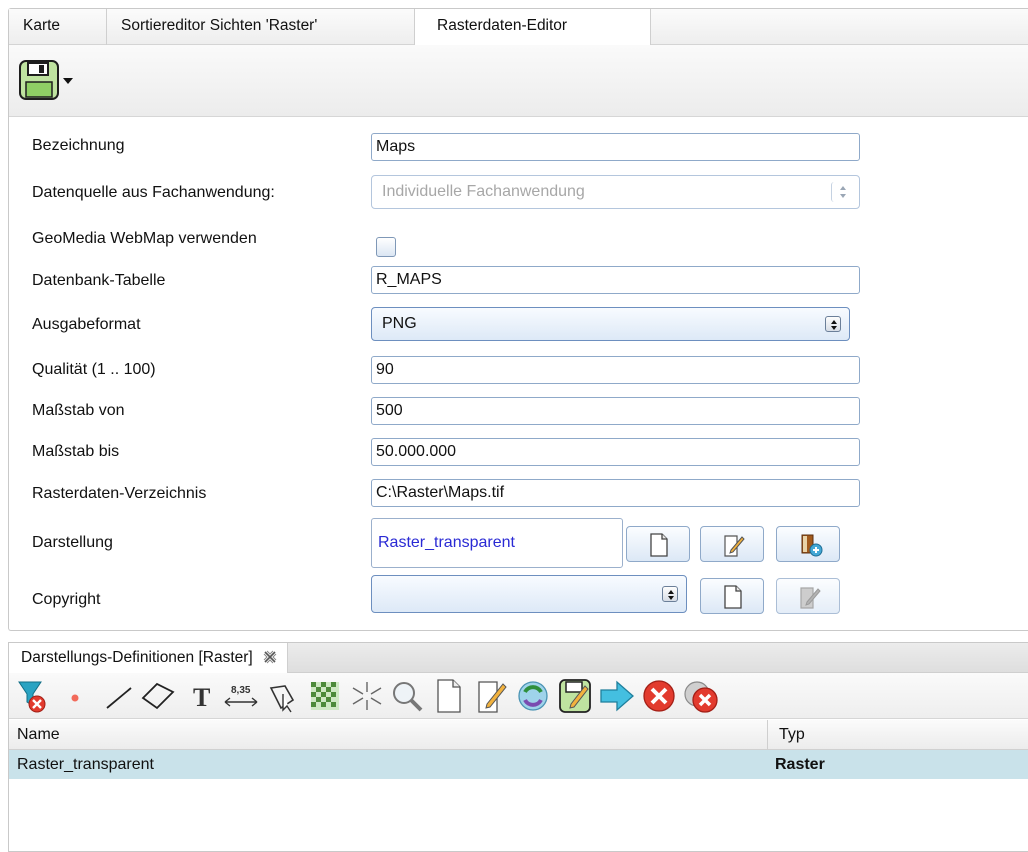 Image resolution: width=1028 pixels, height=852 pixels. What do you see at coordinates (261, 27) in the screenshot?
I see `tab-sortiereditor: Sortiereditor Sichten 'Raster'` at bounding box center [261, 27].